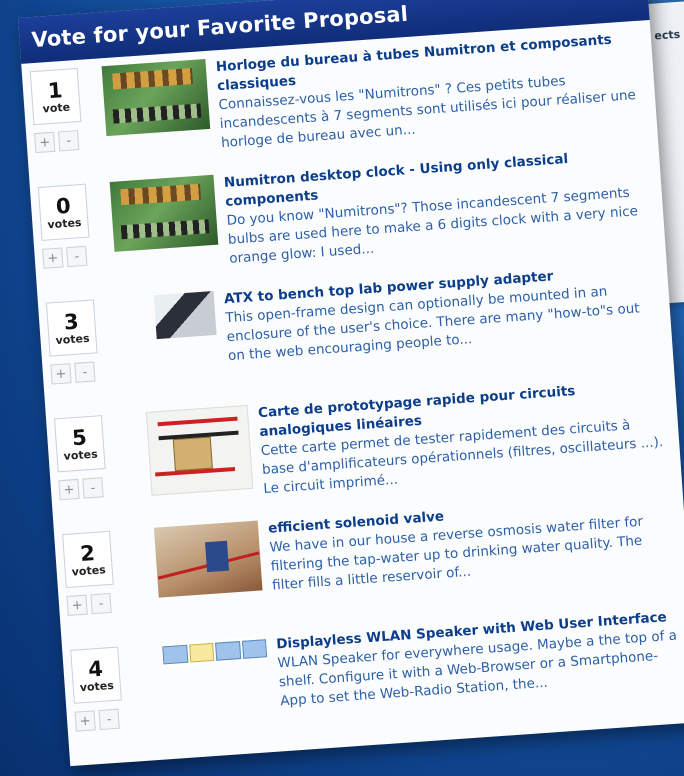  Describe the element at coordinates (87, 553) in the screenshot. I see `vote-count: 2` at that location.